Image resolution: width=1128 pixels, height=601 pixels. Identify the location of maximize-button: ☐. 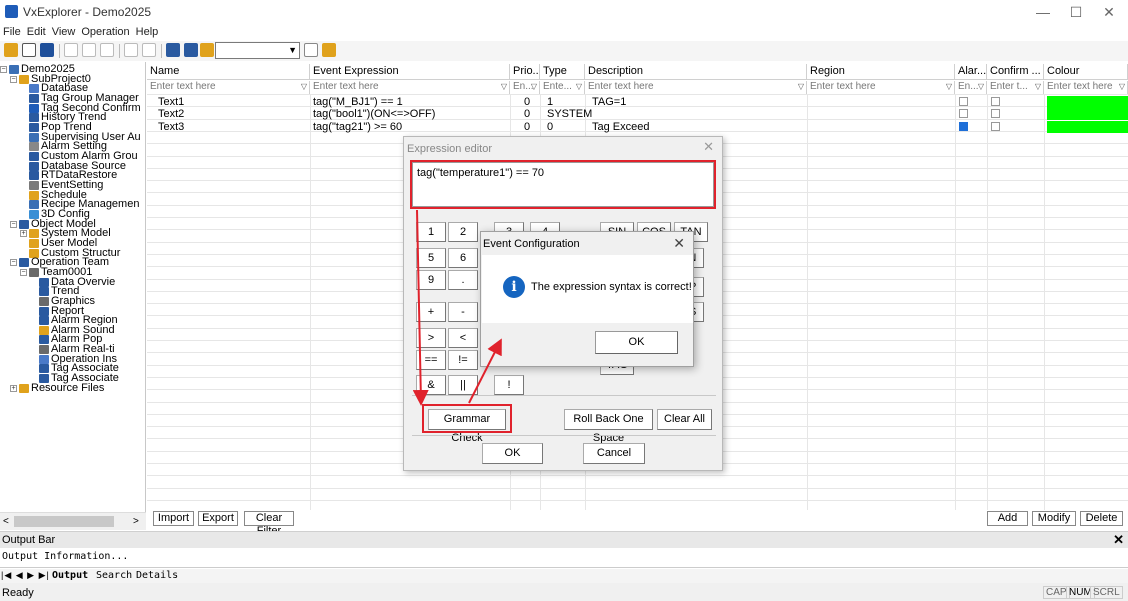
(1076, 12).